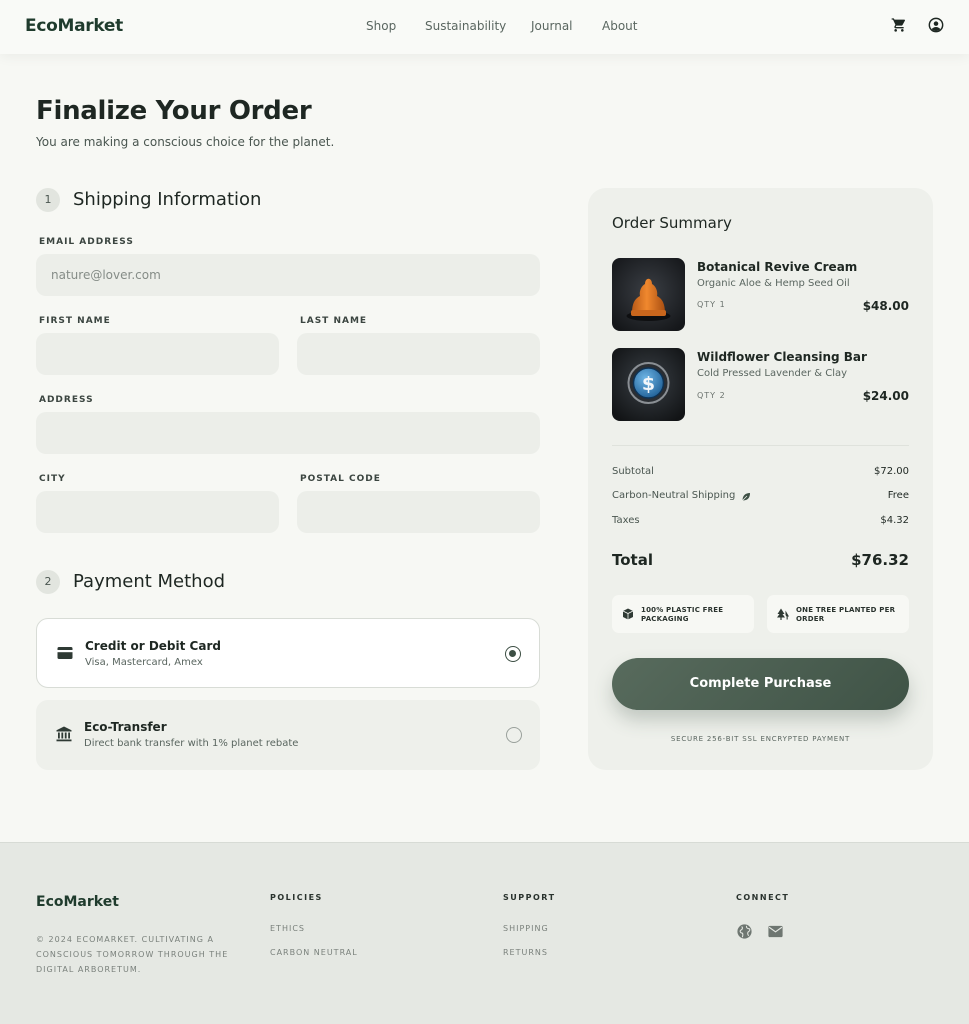 The width and height of the screenshot is (969, 1024). I want to click on product-image-cream, so click(648, 294).